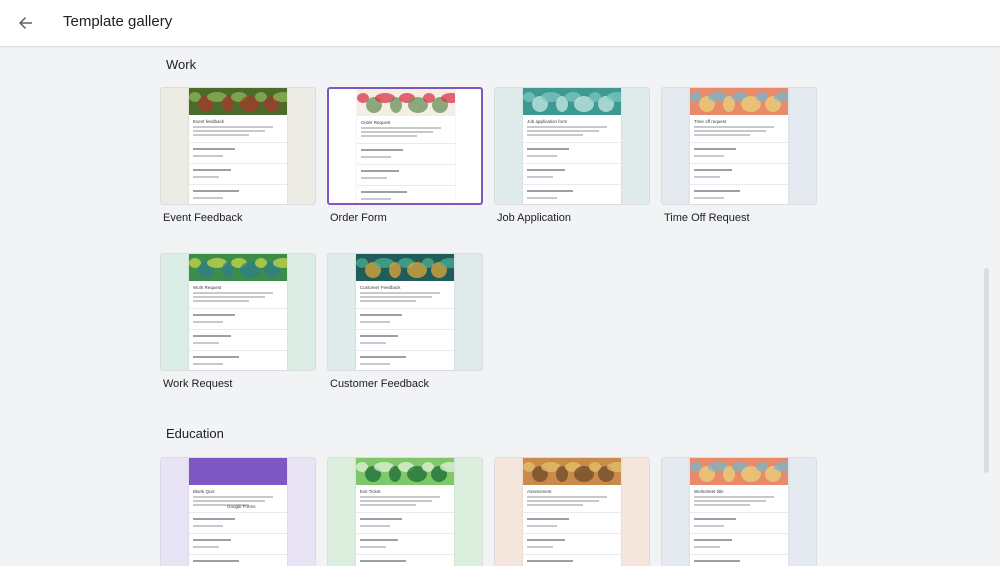 This screenshot has height=566, width=1000. I want to click on template-card-time-off-request: Time off request Time Off Request, so click(739, 155).